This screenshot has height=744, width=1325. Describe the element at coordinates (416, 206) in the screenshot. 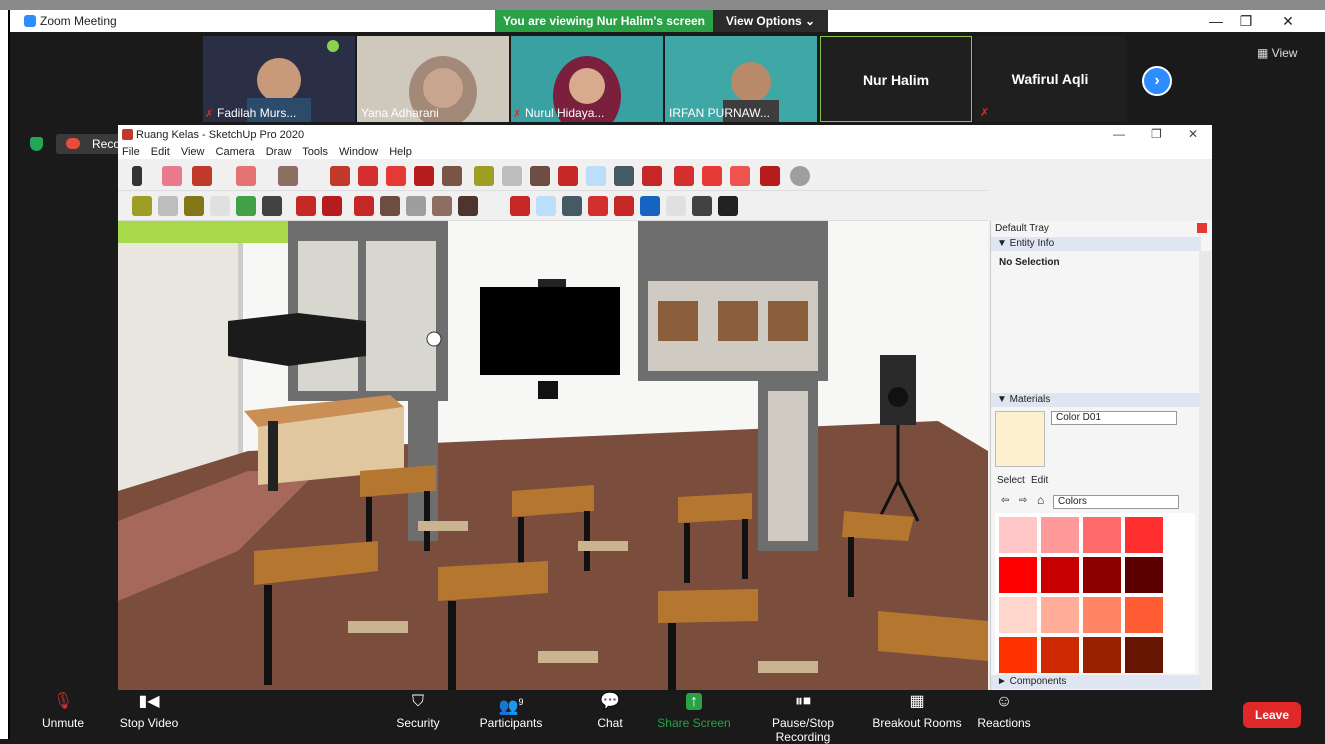

I see `style-hidden-icon` at that location.